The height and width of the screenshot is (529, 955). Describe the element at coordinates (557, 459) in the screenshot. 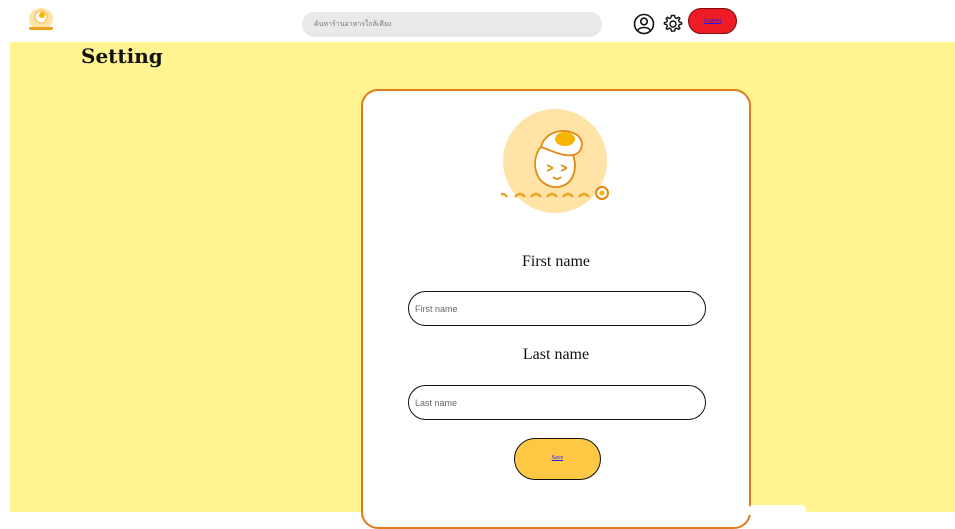

I see `save-button: Save` at that location.